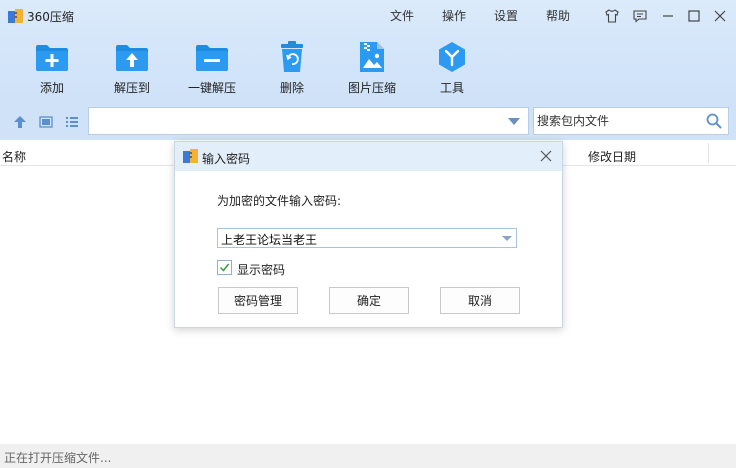 Image resolution: width=736 pixels, height=468 pixels. What do you see at coordinates (131, 88) in the screenshot?
I see `extract-to-label: 解压到` at bounding box center [131, 88].